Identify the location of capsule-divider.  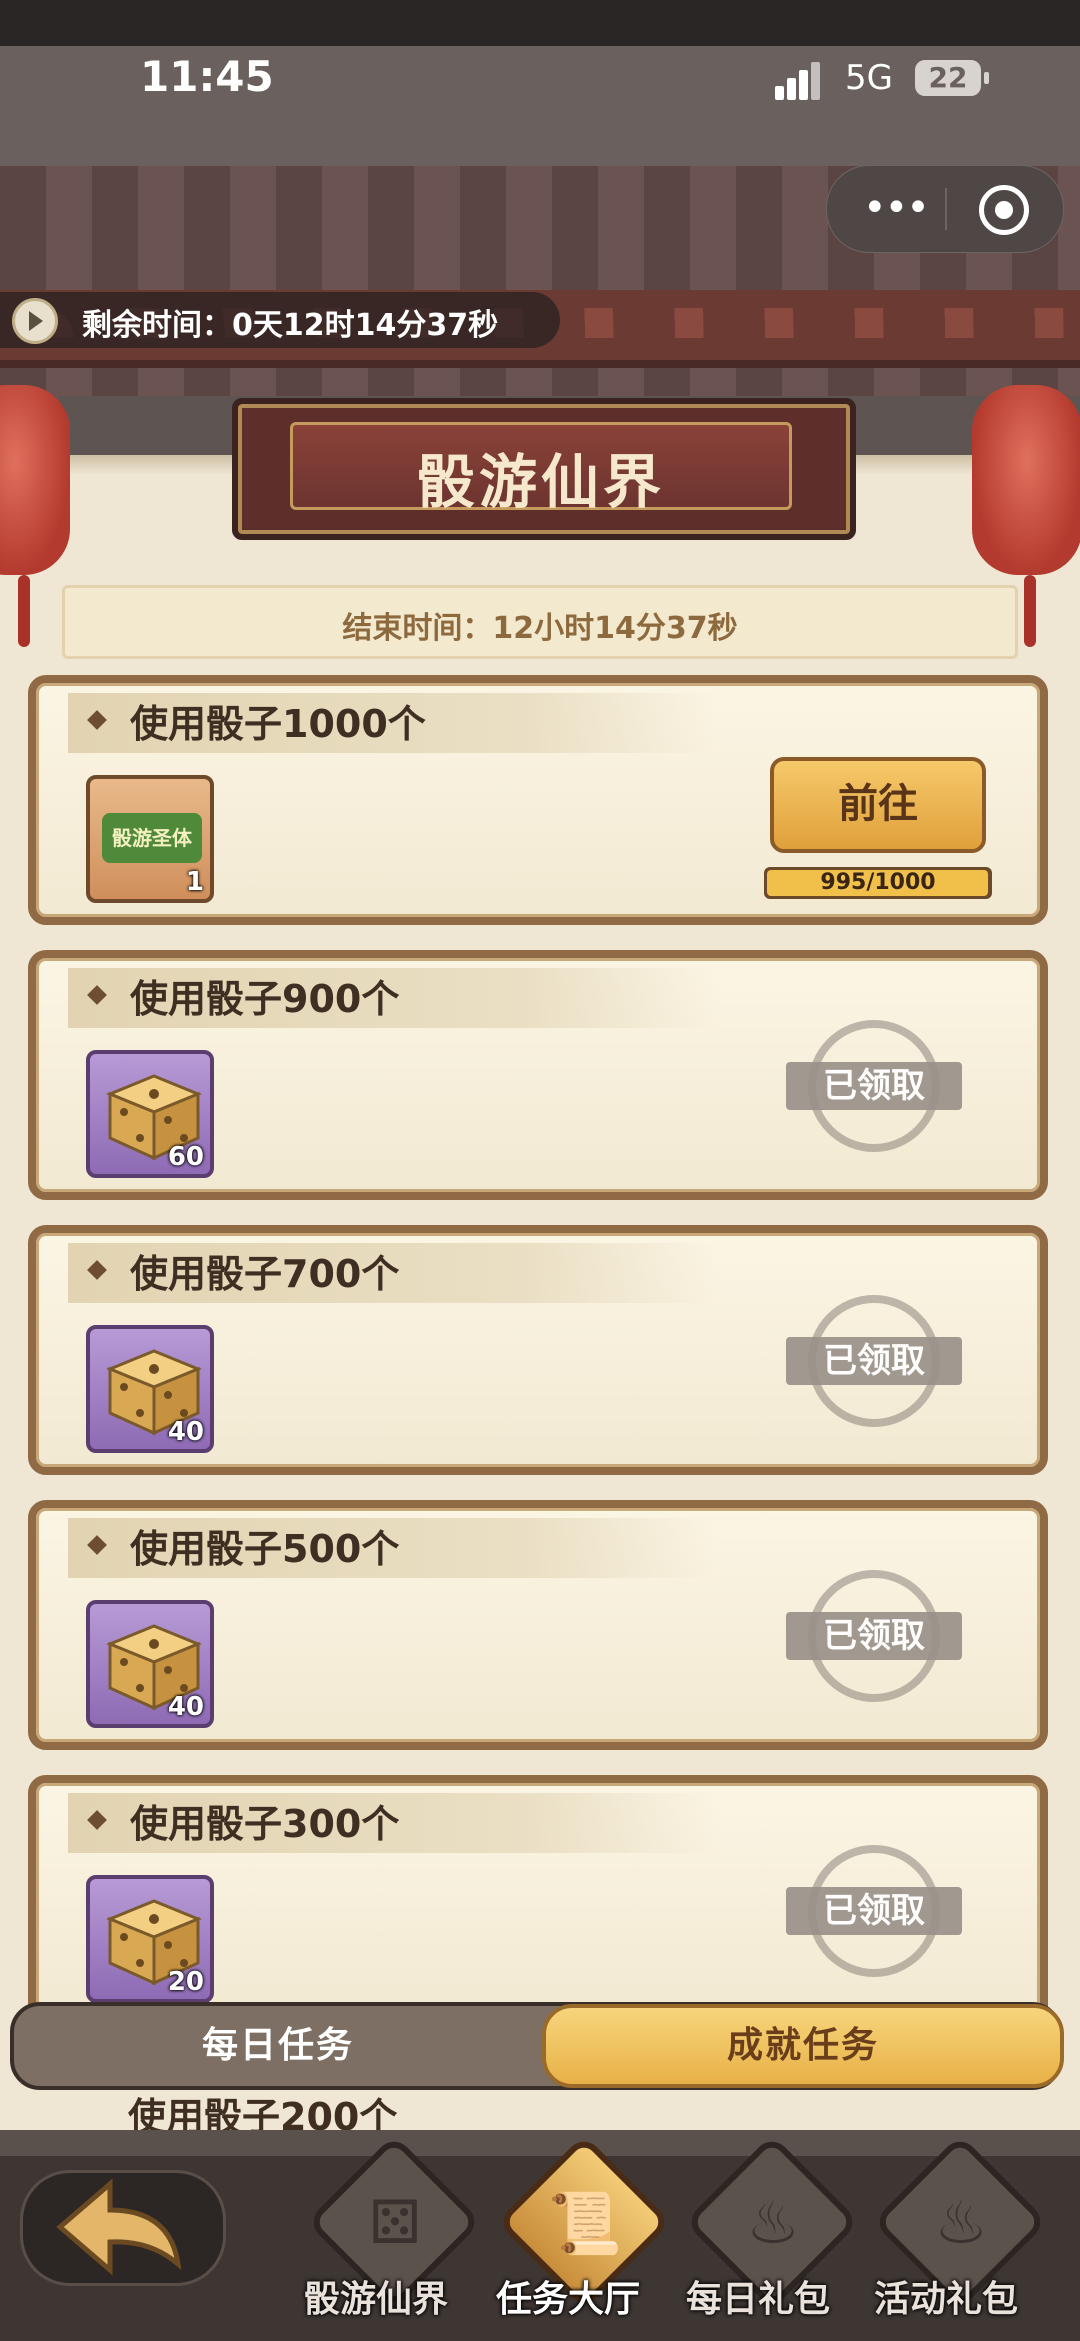
(946, 209).